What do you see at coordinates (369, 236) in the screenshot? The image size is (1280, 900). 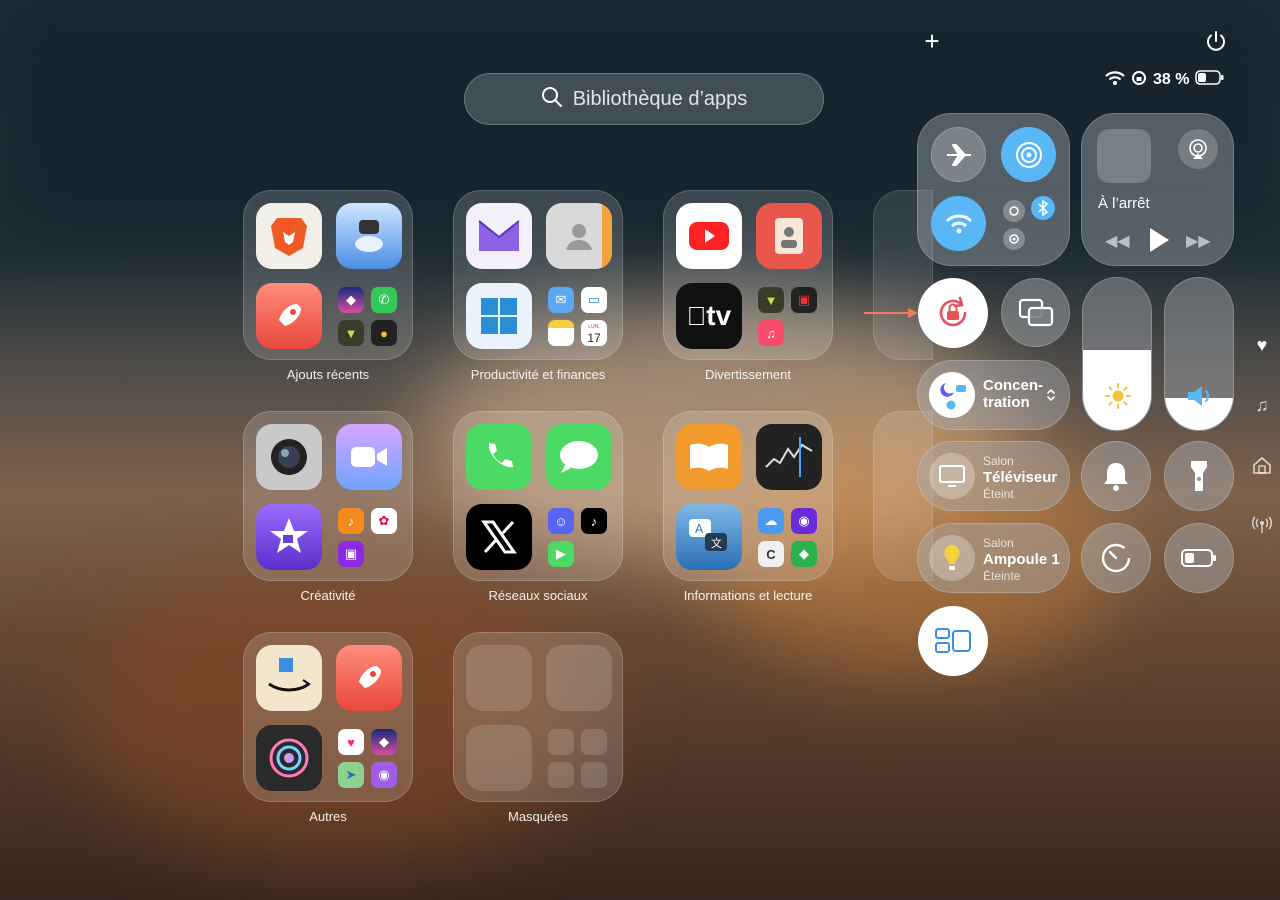 I see `loupe-app-icon` at bounding box center [369, 236].